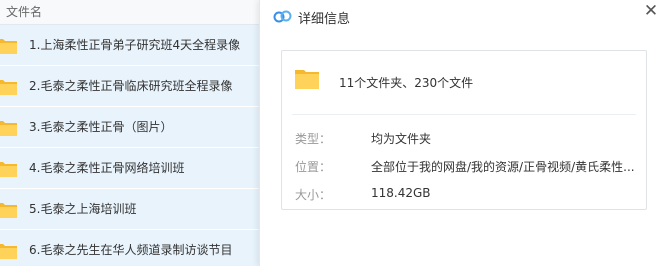 Image resolution: width=666 pixels, height=266 pixels. Describe the element at coordinates (406, 83) in the screenshot. I see `selection-summary: 11个文件夹、230个文件` at that location.